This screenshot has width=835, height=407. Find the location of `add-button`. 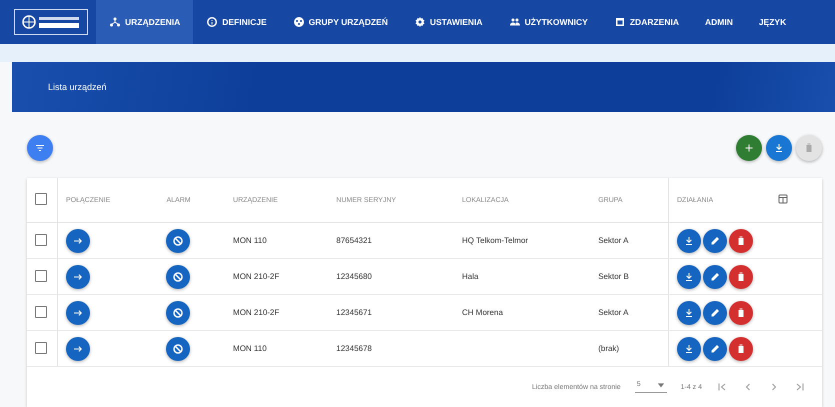

add-button is located at coordinates (749, 148).